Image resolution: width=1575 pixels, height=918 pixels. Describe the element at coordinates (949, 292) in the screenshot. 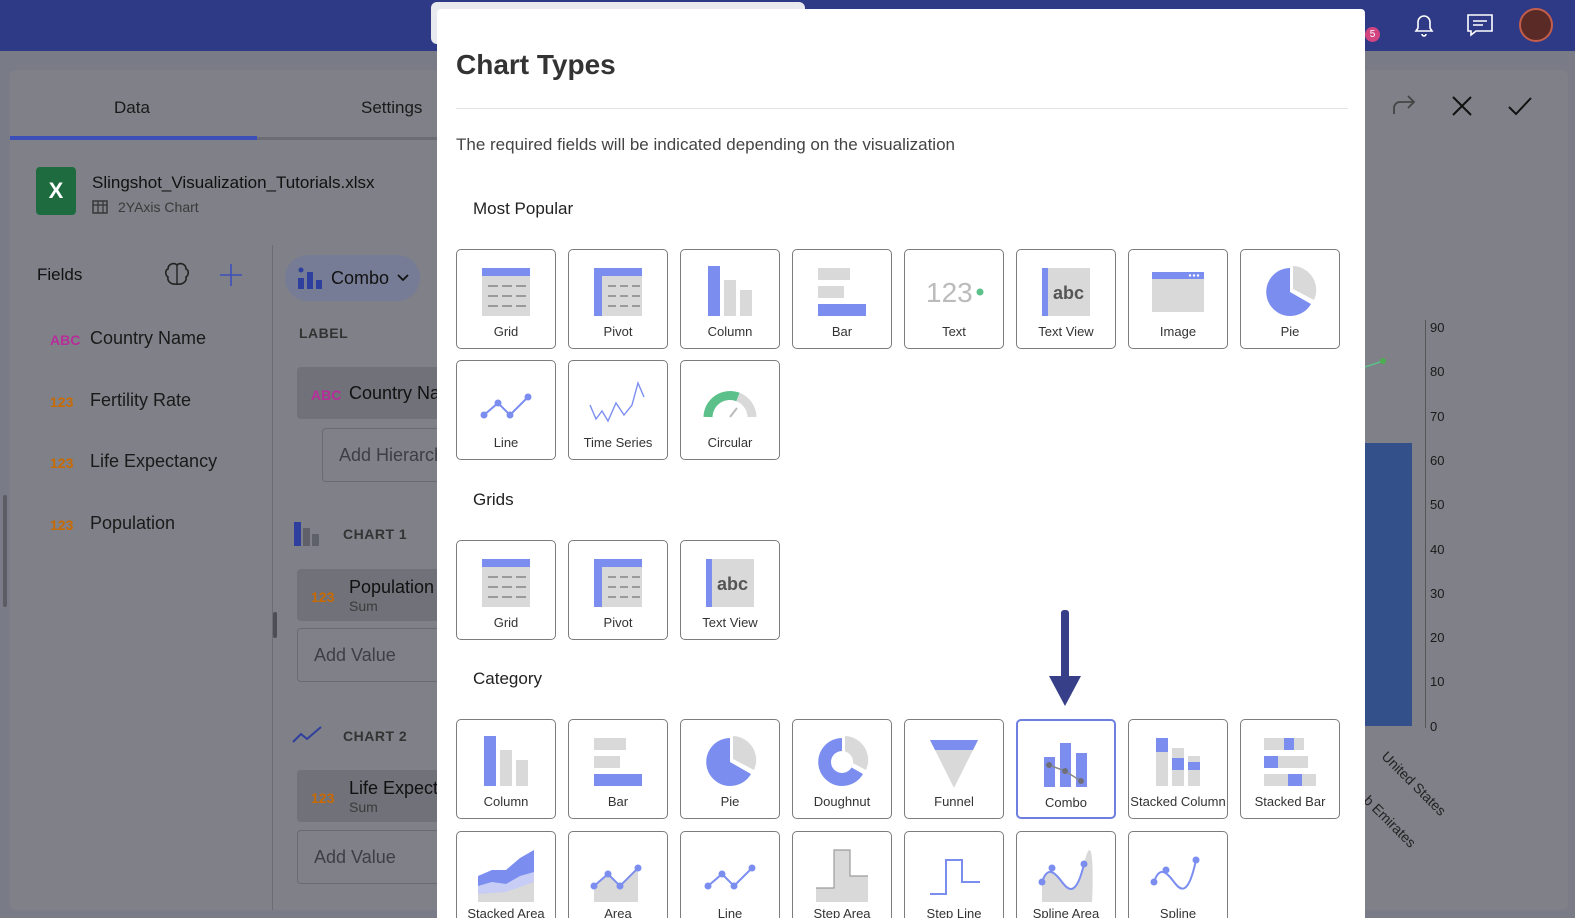

I see `svg-text: 123` at that location.